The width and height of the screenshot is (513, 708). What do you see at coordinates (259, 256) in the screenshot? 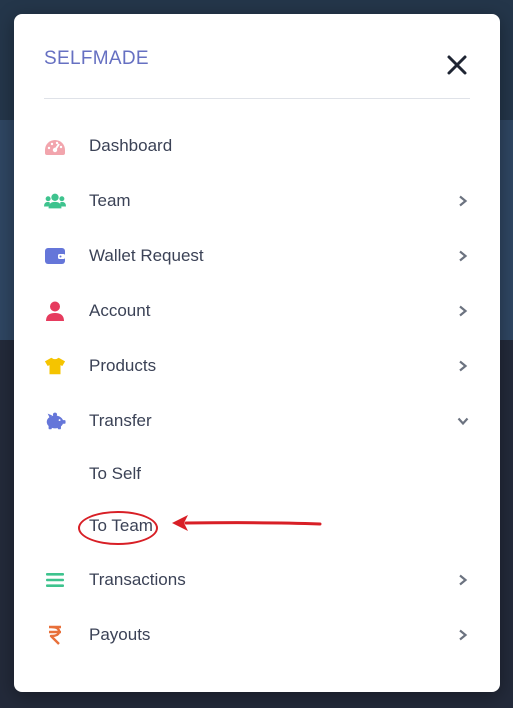
I see `sidebar-item-wallet-request: Wallet Request` at bounding box center [259, 256].